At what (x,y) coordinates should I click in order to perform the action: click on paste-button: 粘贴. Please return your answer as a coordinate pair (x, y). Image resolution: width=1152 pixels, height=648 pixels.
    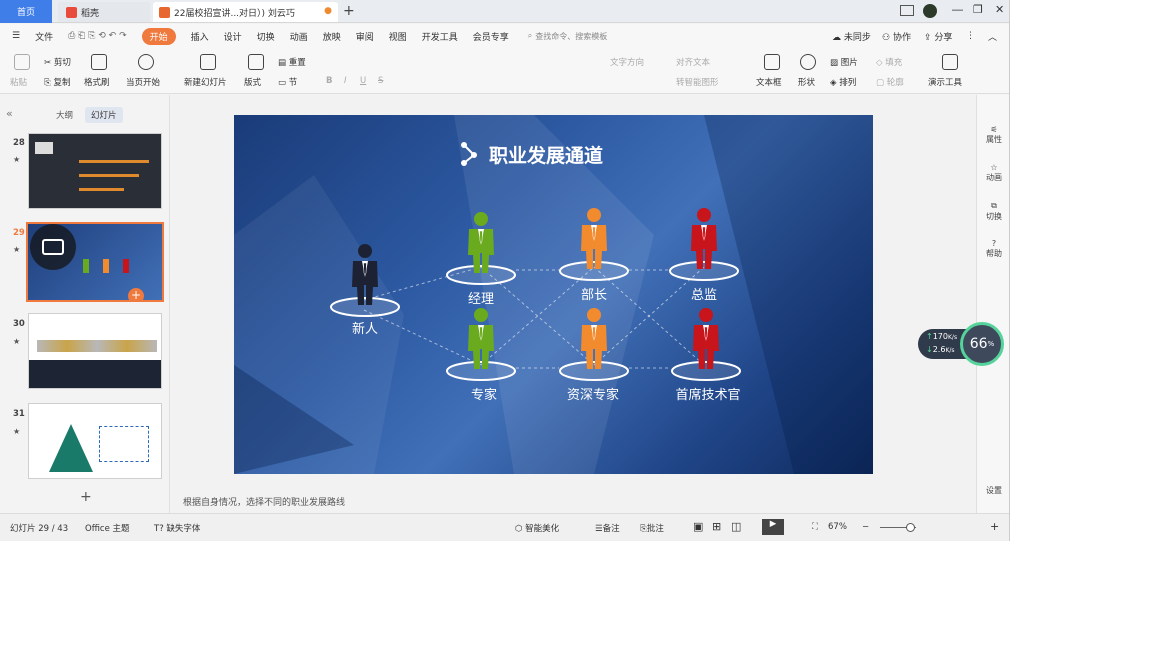
    Looking at the image, I should click on (18, 82).